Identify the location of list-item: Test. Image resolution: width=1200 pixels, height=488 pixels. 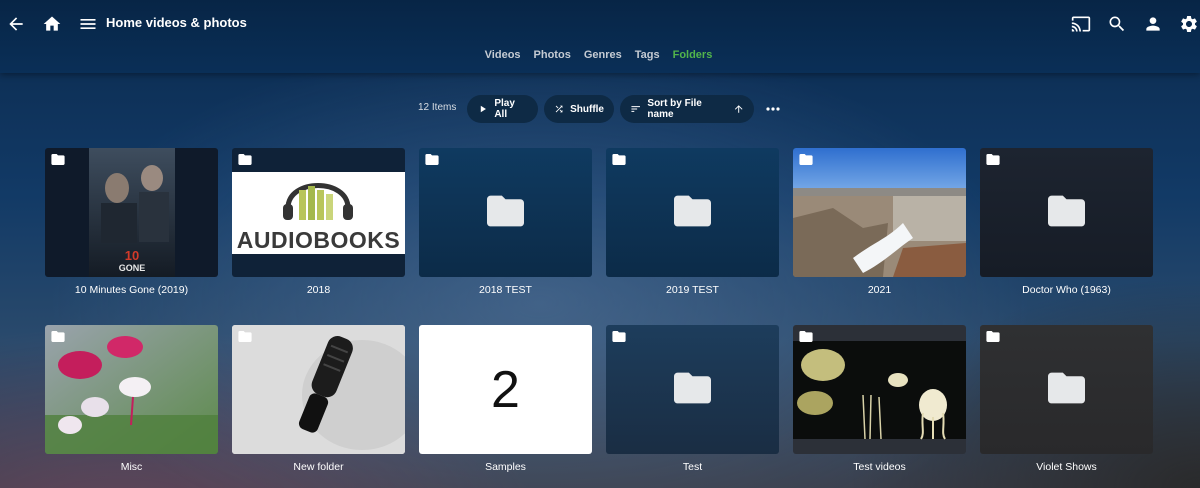
(692, 399).